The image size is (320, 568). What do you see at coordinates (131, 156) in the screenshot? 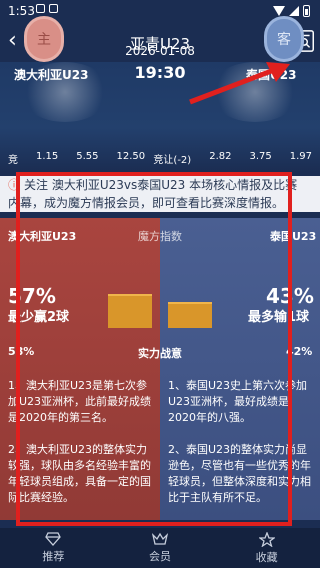
I see `odds-value: 12.50` at bounding box center [131, 156].